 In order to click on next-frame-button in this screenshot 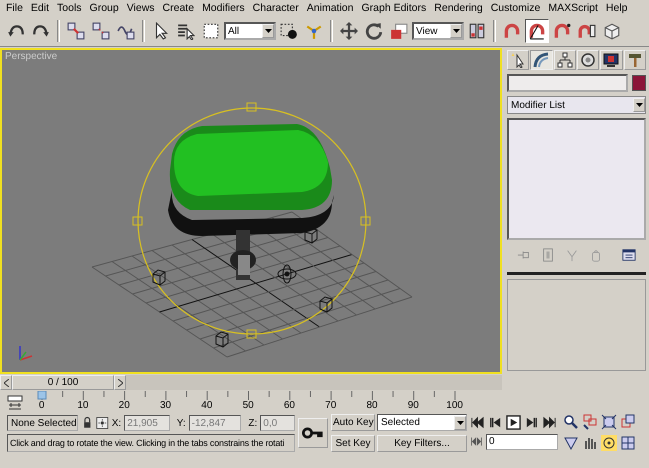, I will do `click(531, 422)`.